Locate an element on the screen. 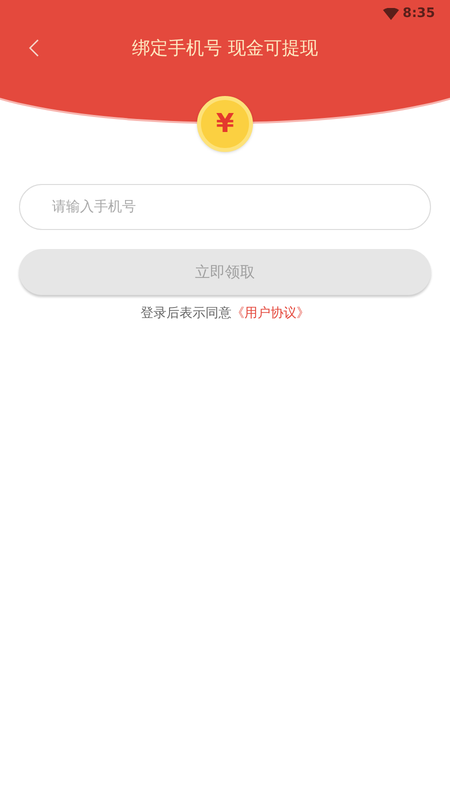 The width and height of the screenshot is (450, 801). back-icon is located at coordinates (34, 48).